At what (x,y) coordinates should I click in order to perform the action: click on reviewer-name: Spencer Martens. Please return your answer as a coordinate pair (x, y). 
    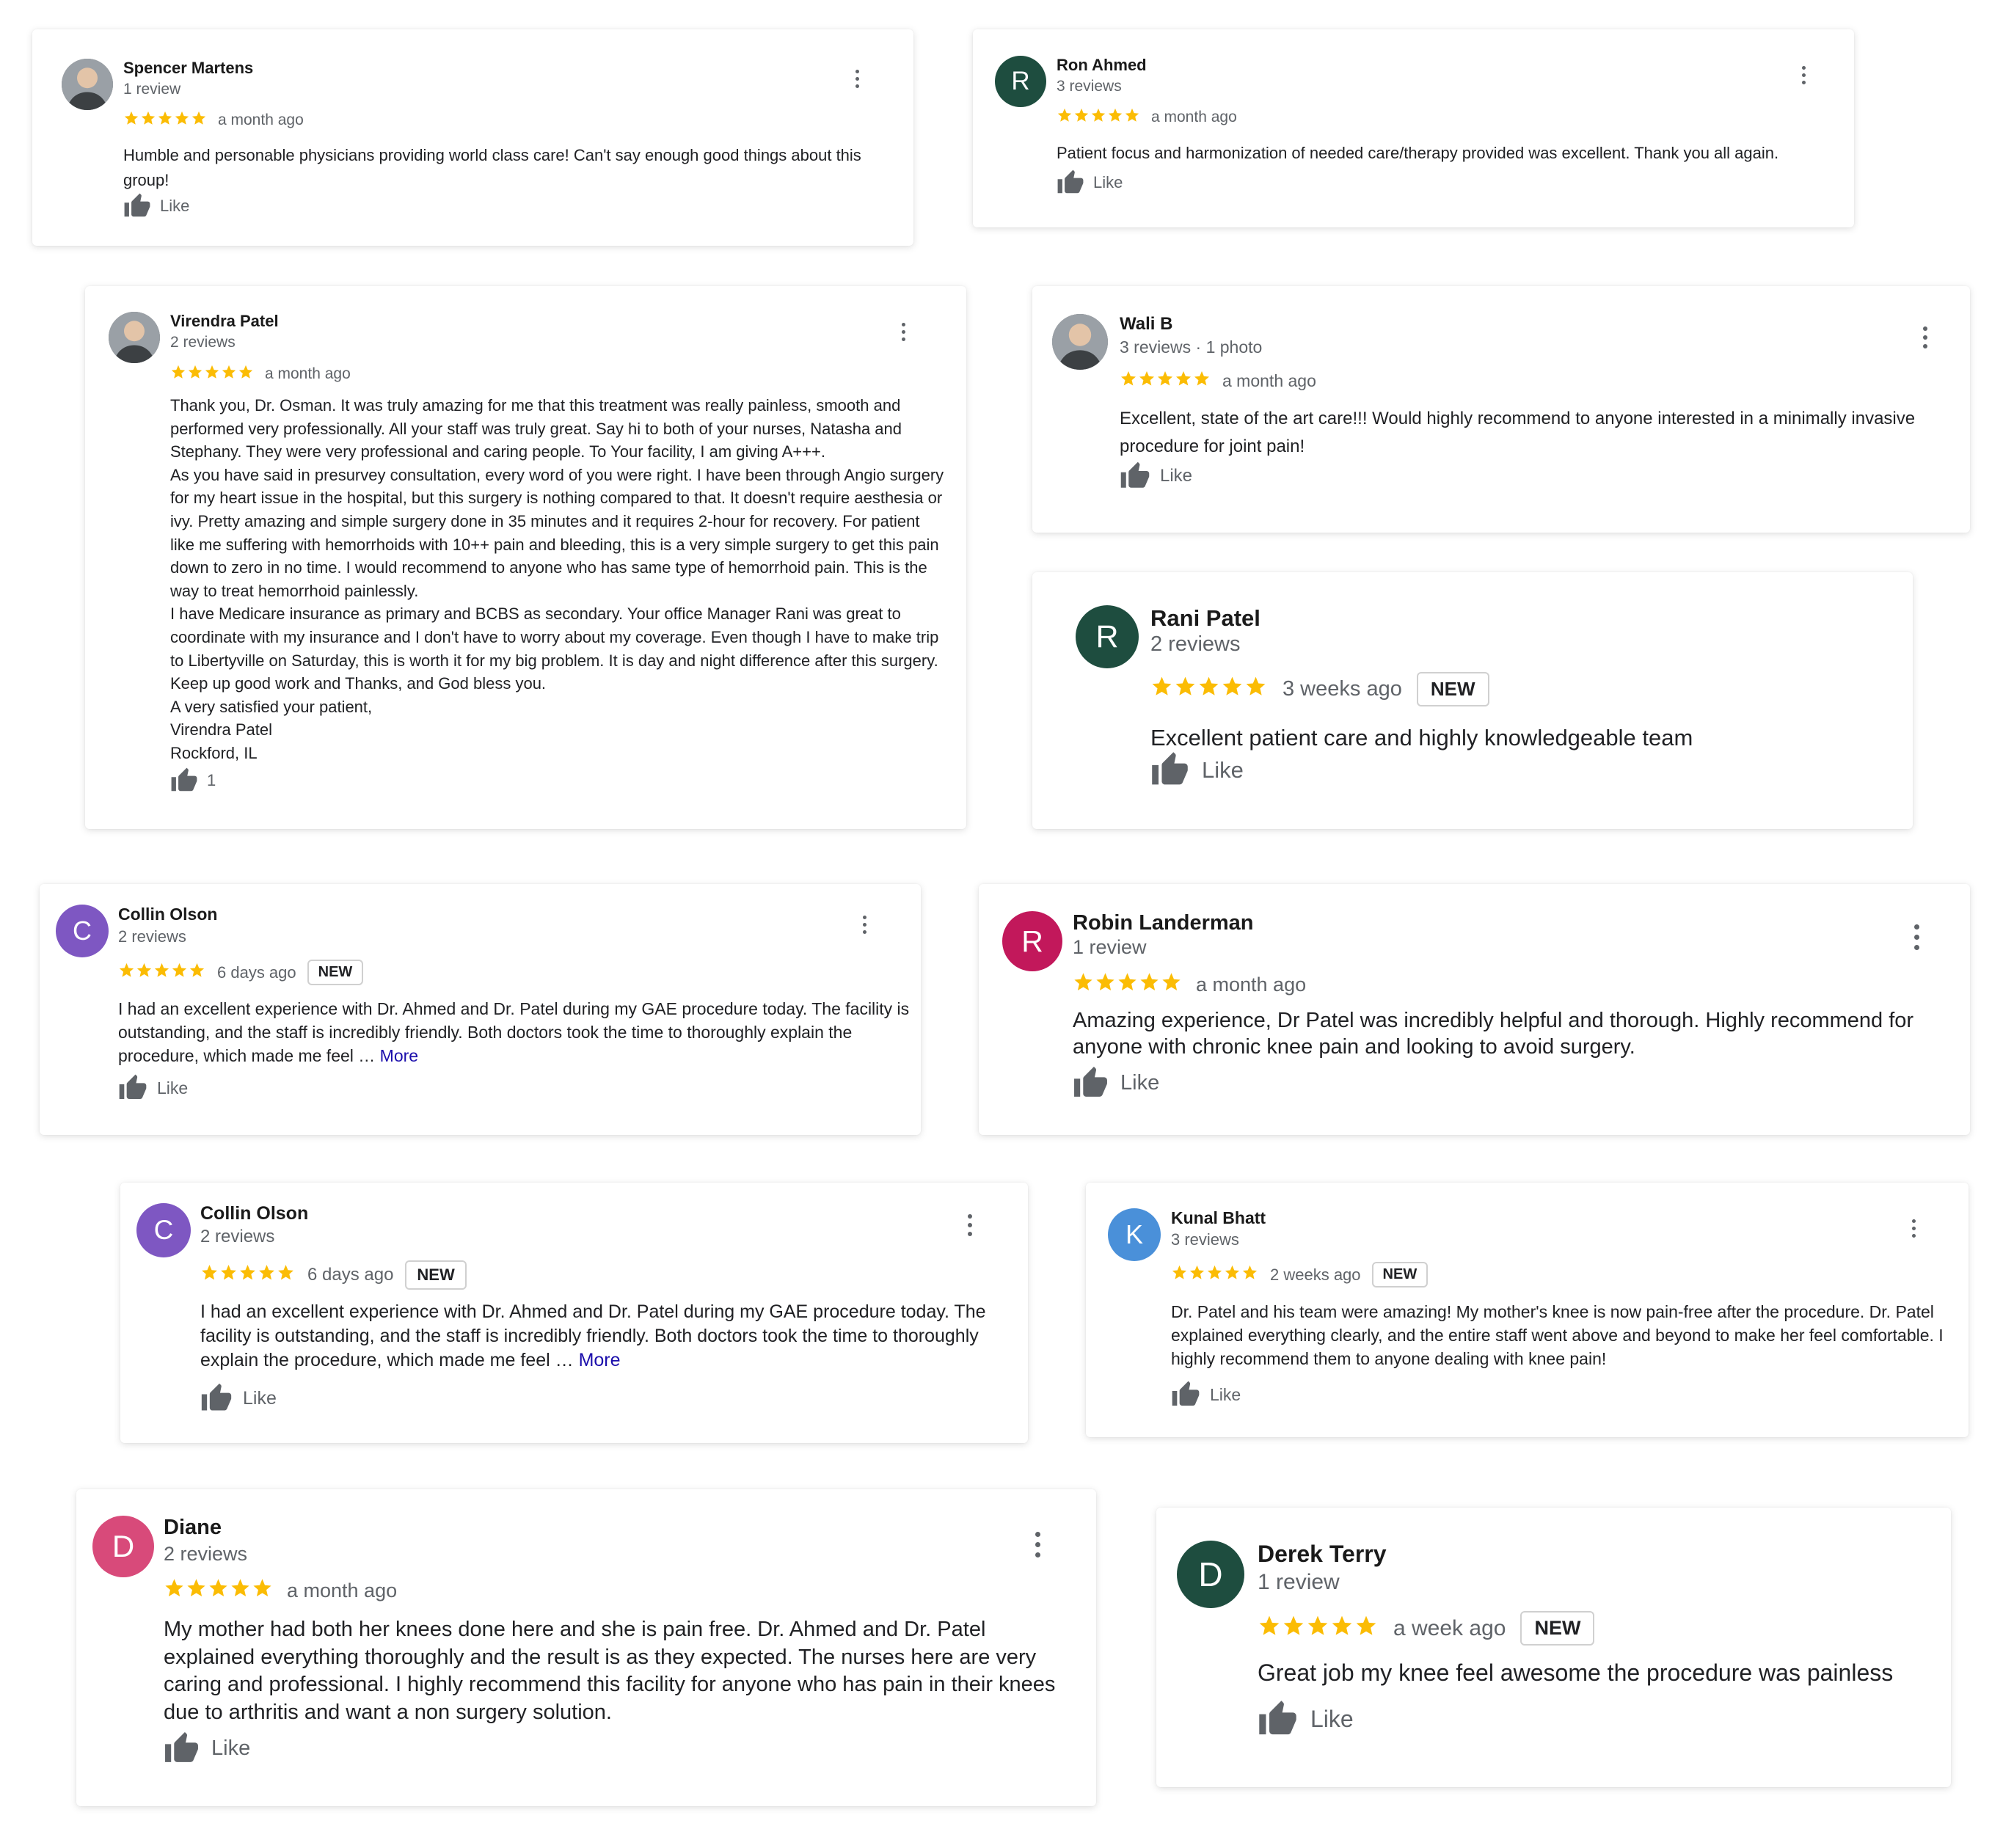
    Looking at the image, I should click on (188, 68).